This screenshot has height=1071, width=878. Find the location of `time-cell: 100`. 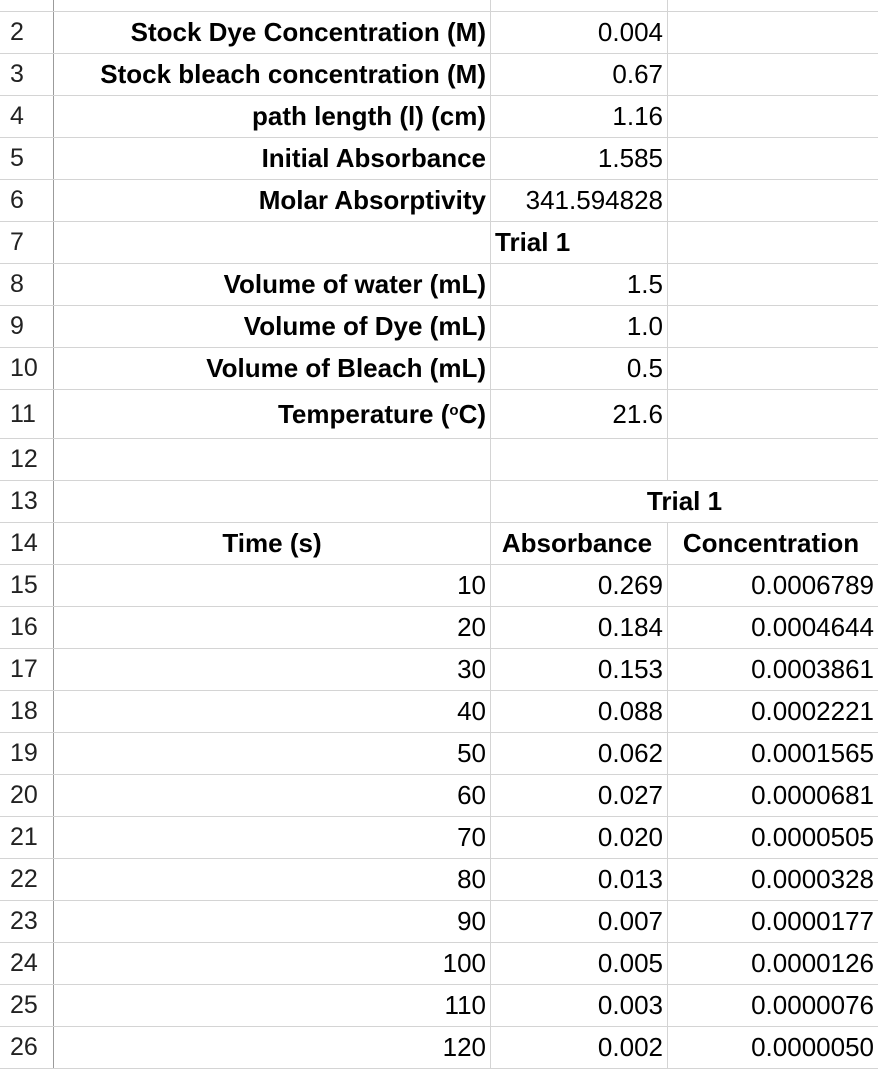

time-cell: 100 is located at coordinates (272, 963).